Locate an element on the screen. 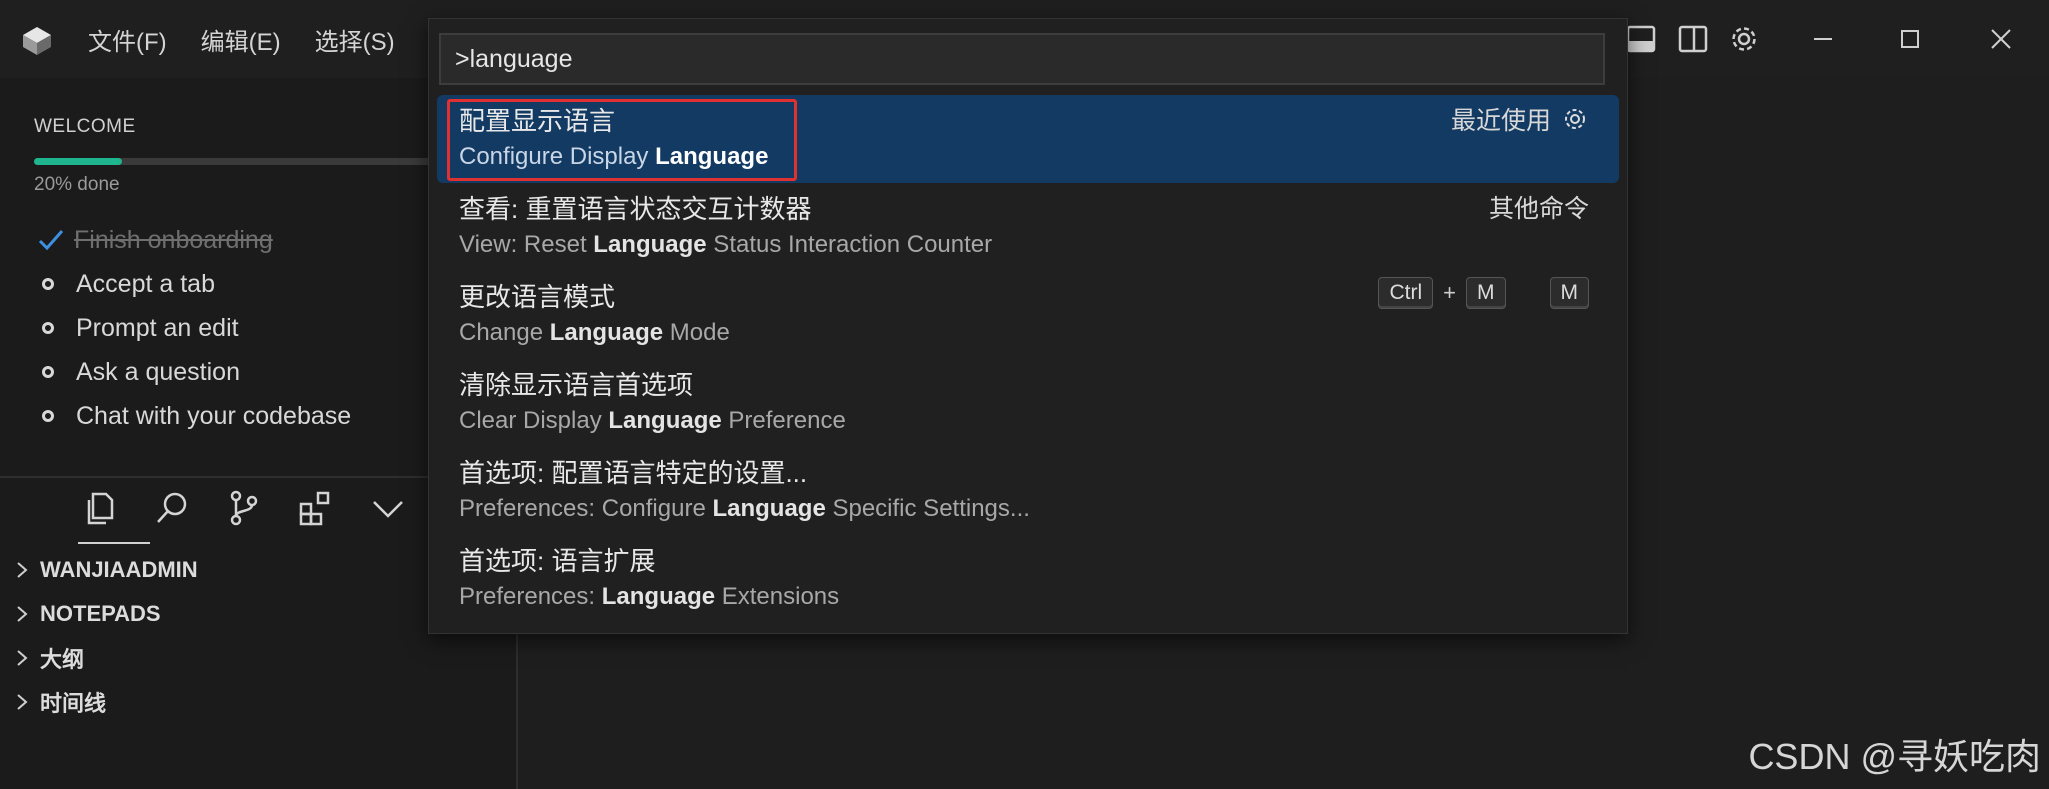 The image size is (2049, 789). close-icon is located at coordinates (2001, 39).